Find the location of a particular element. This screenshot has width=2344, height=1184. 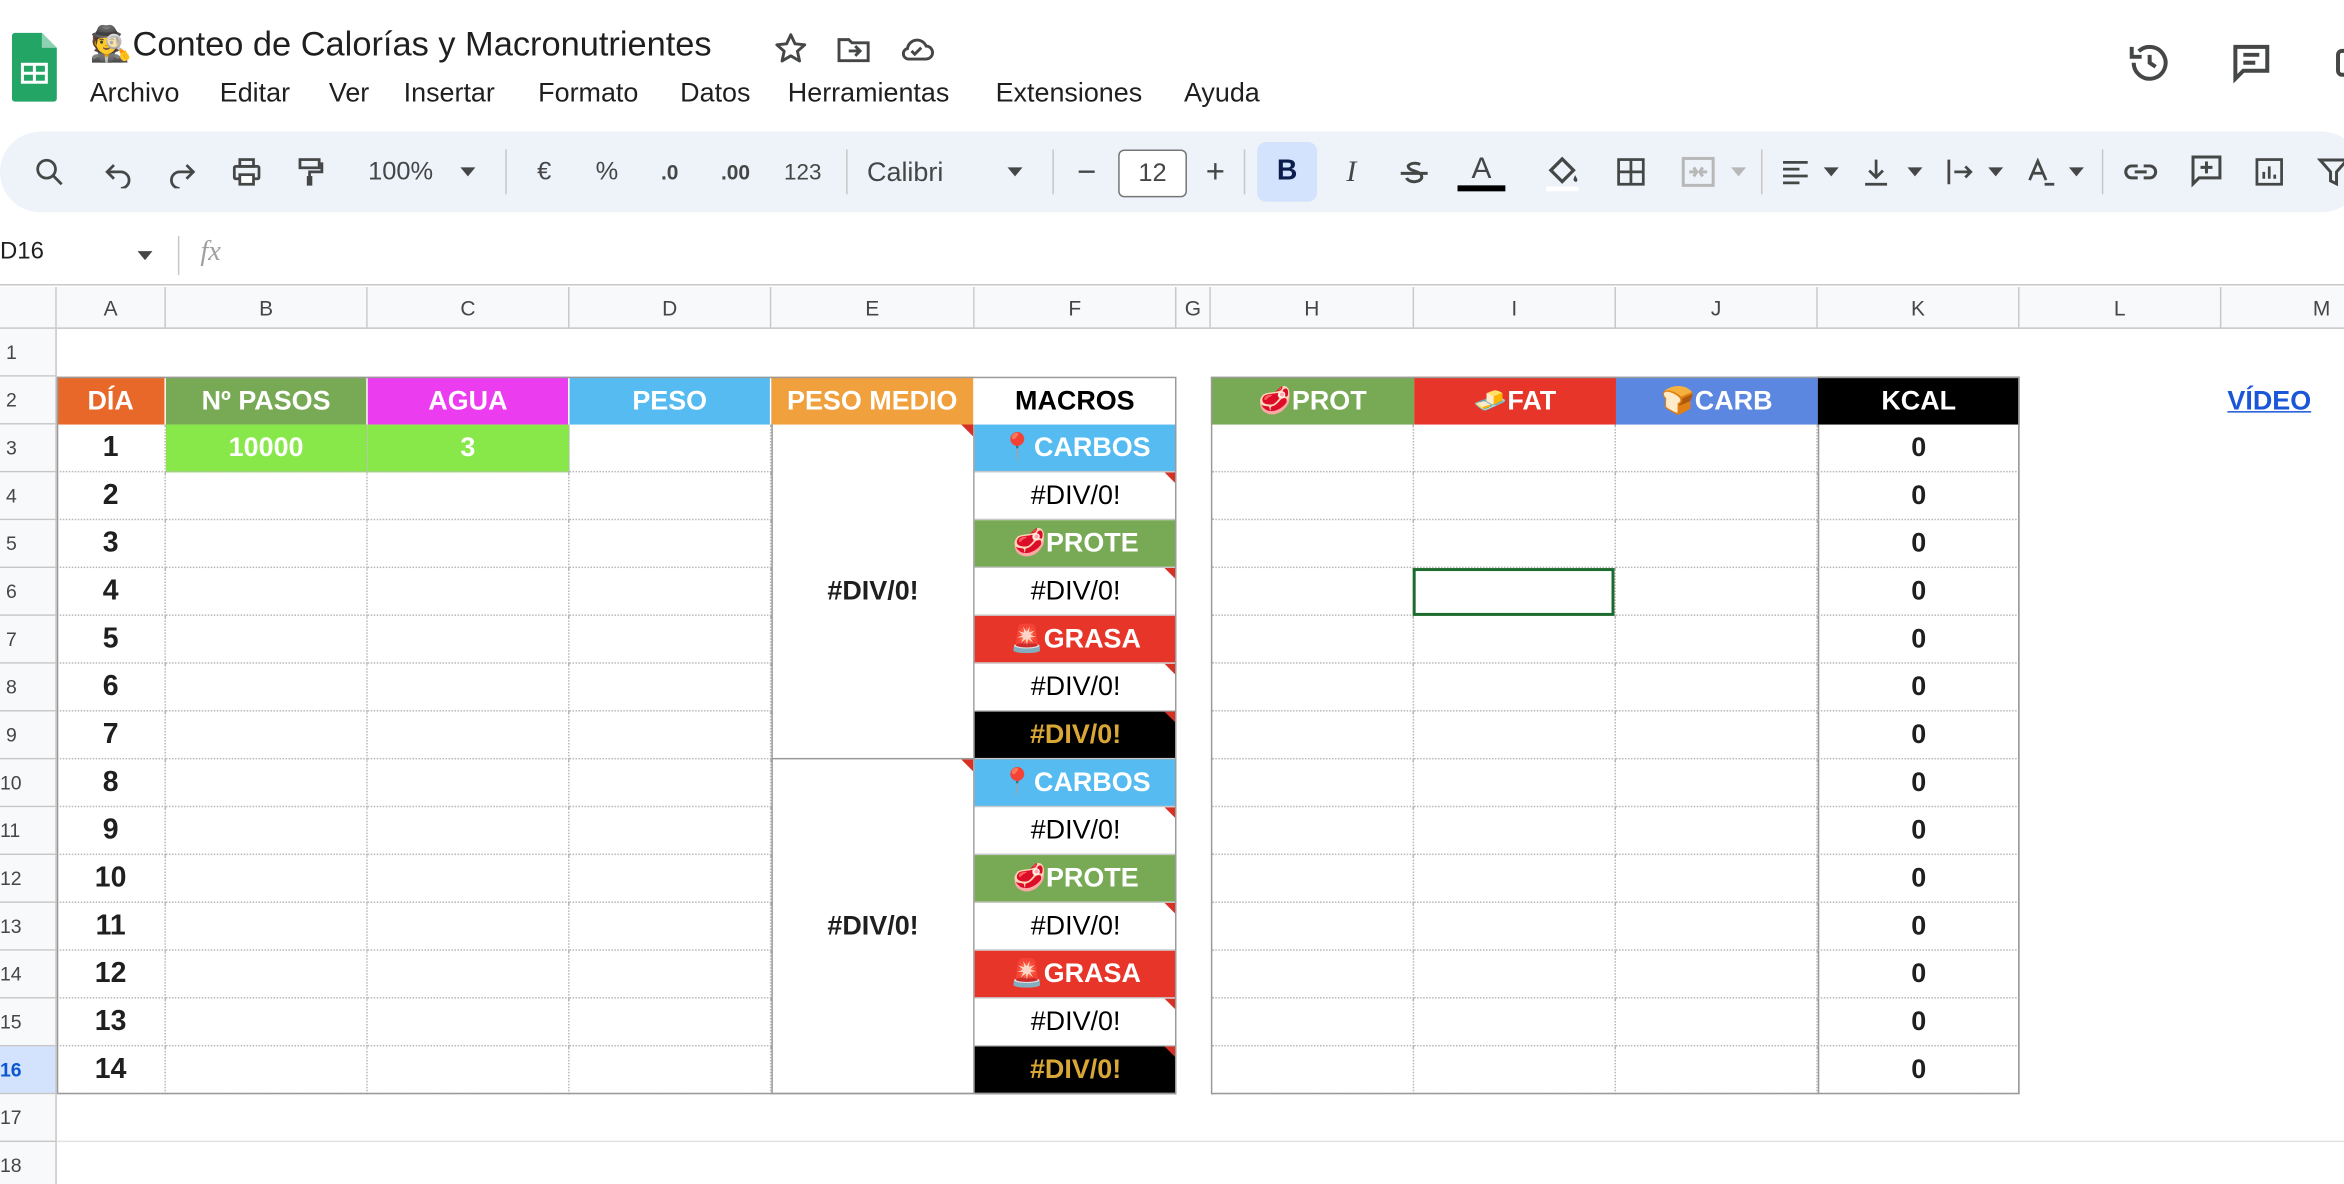

column-header-f: F is located at coordinates (1075, 308).